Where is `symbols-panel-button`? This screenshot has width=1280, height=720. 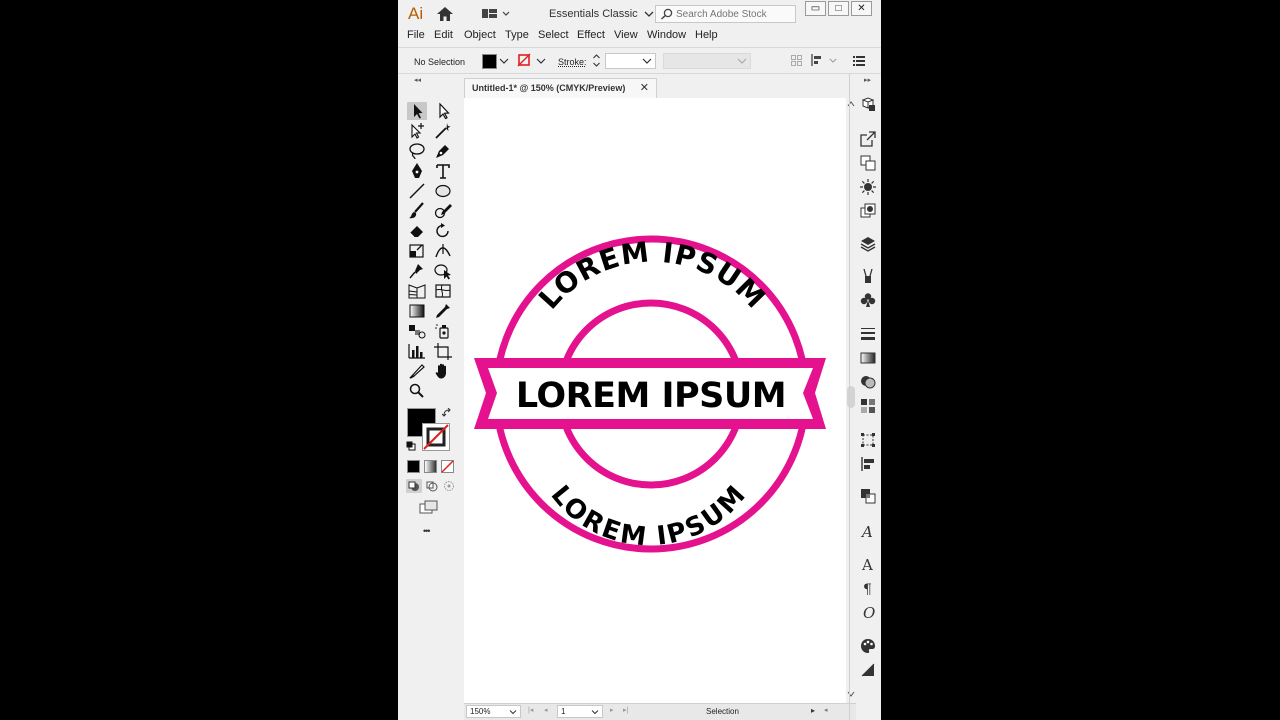 symbols-panel-button is located at coordinates (868, 300).